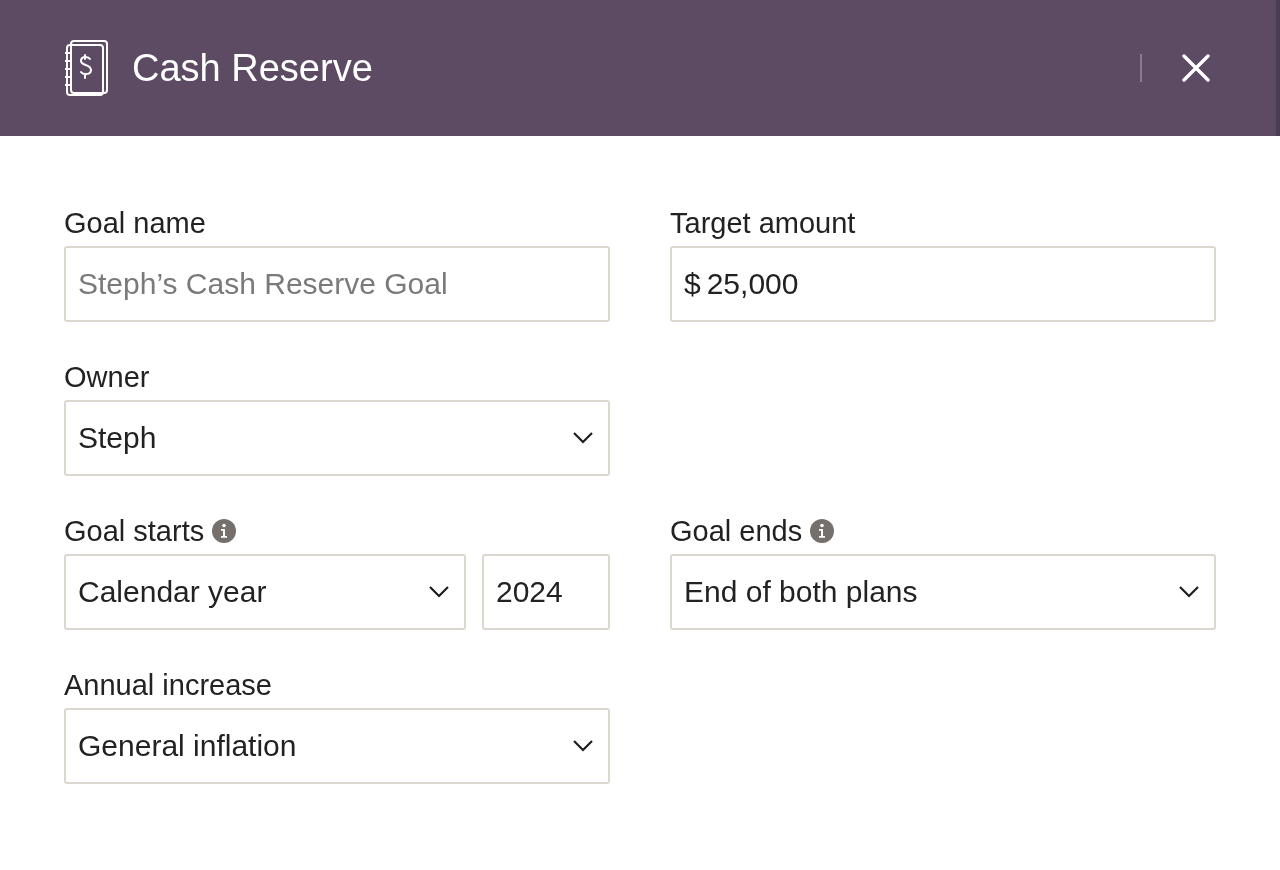 Image resolution: width=1280 pixels, height=870 pixels. What do you see at coordinates (107, 377) in the screenshot?
I see `field-label: Owner` at bounding box center [107, 377].